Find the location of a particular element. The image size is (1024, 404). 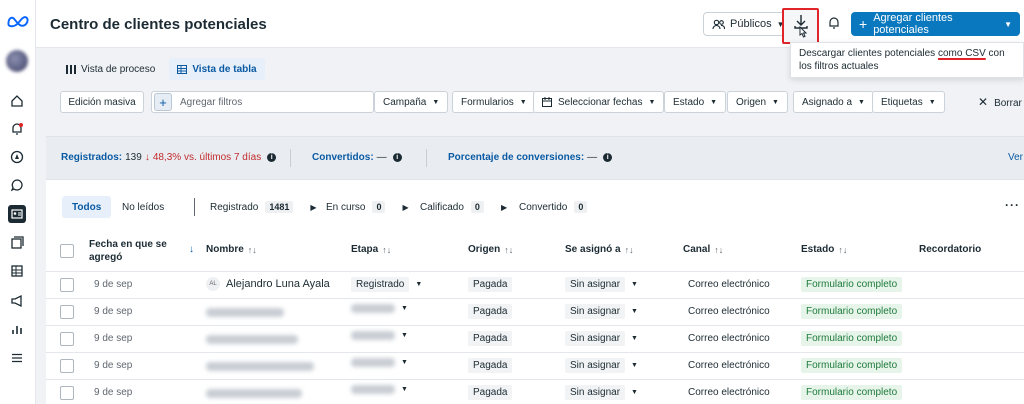

column-assigned: Se asignó a ↑↓ is located at coordinates (599, 249).